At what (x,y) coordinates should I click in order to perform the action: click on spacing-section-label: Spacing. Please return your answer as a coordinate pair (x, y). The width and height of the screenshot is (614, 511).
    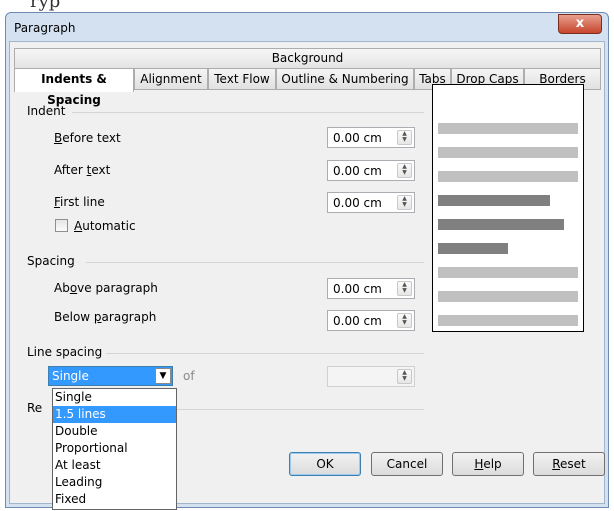
    Looking at the image, I should click on (51, 261).